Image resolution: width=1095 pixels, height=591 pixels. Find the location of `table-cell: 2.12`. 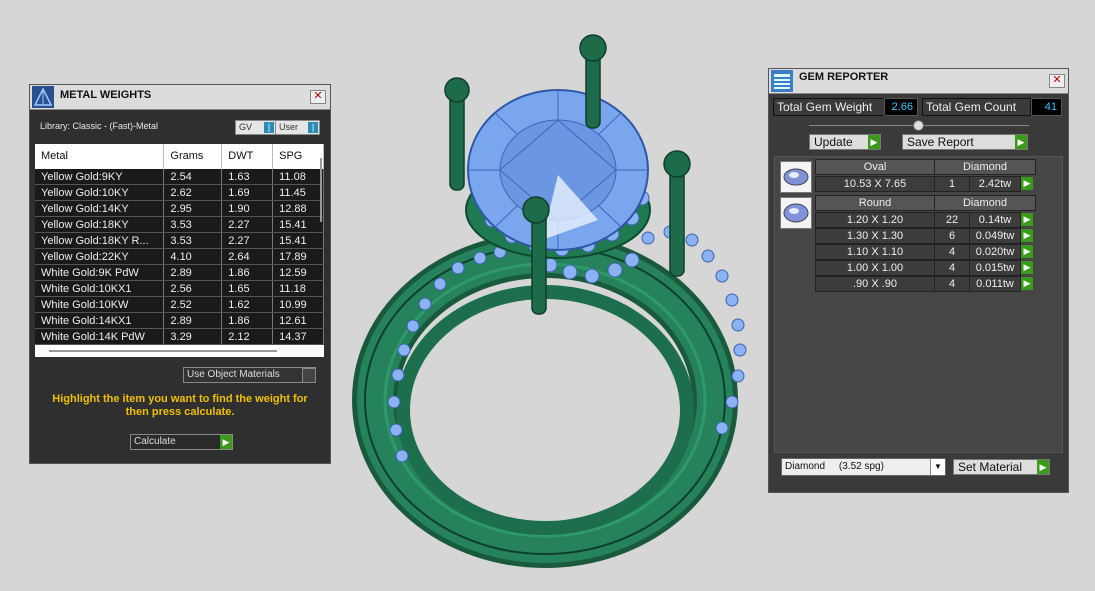

table-cell: 2.12 is located at coordinates (247, 336).